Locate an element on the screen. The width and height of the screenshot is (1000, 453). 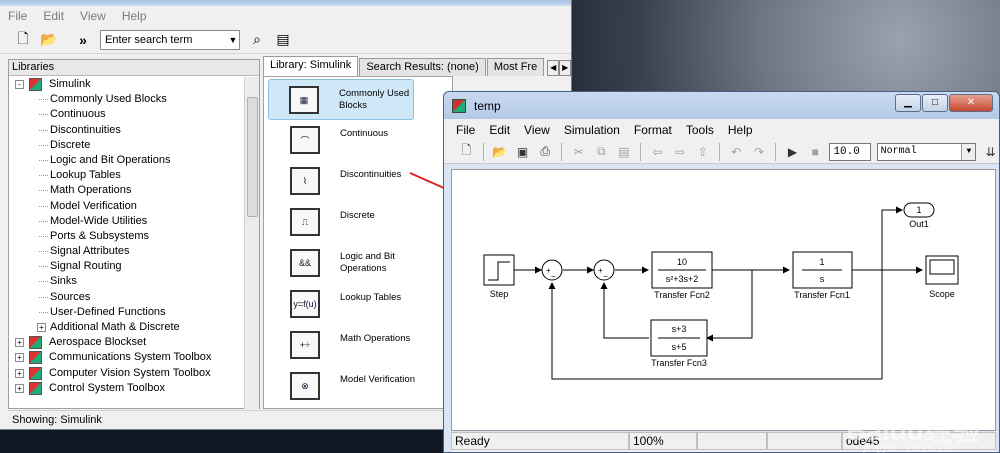
menu-tools: Tools is located at coordinates (700, 130).